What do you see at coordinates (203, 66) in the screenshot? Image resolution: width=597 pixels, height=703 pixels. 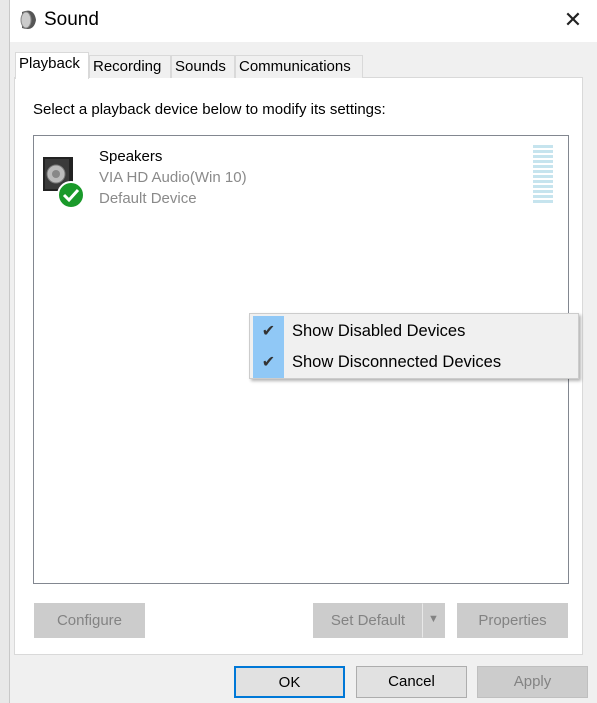 I see `tab-sounds: Sounds` at bounding box center [203, 66].